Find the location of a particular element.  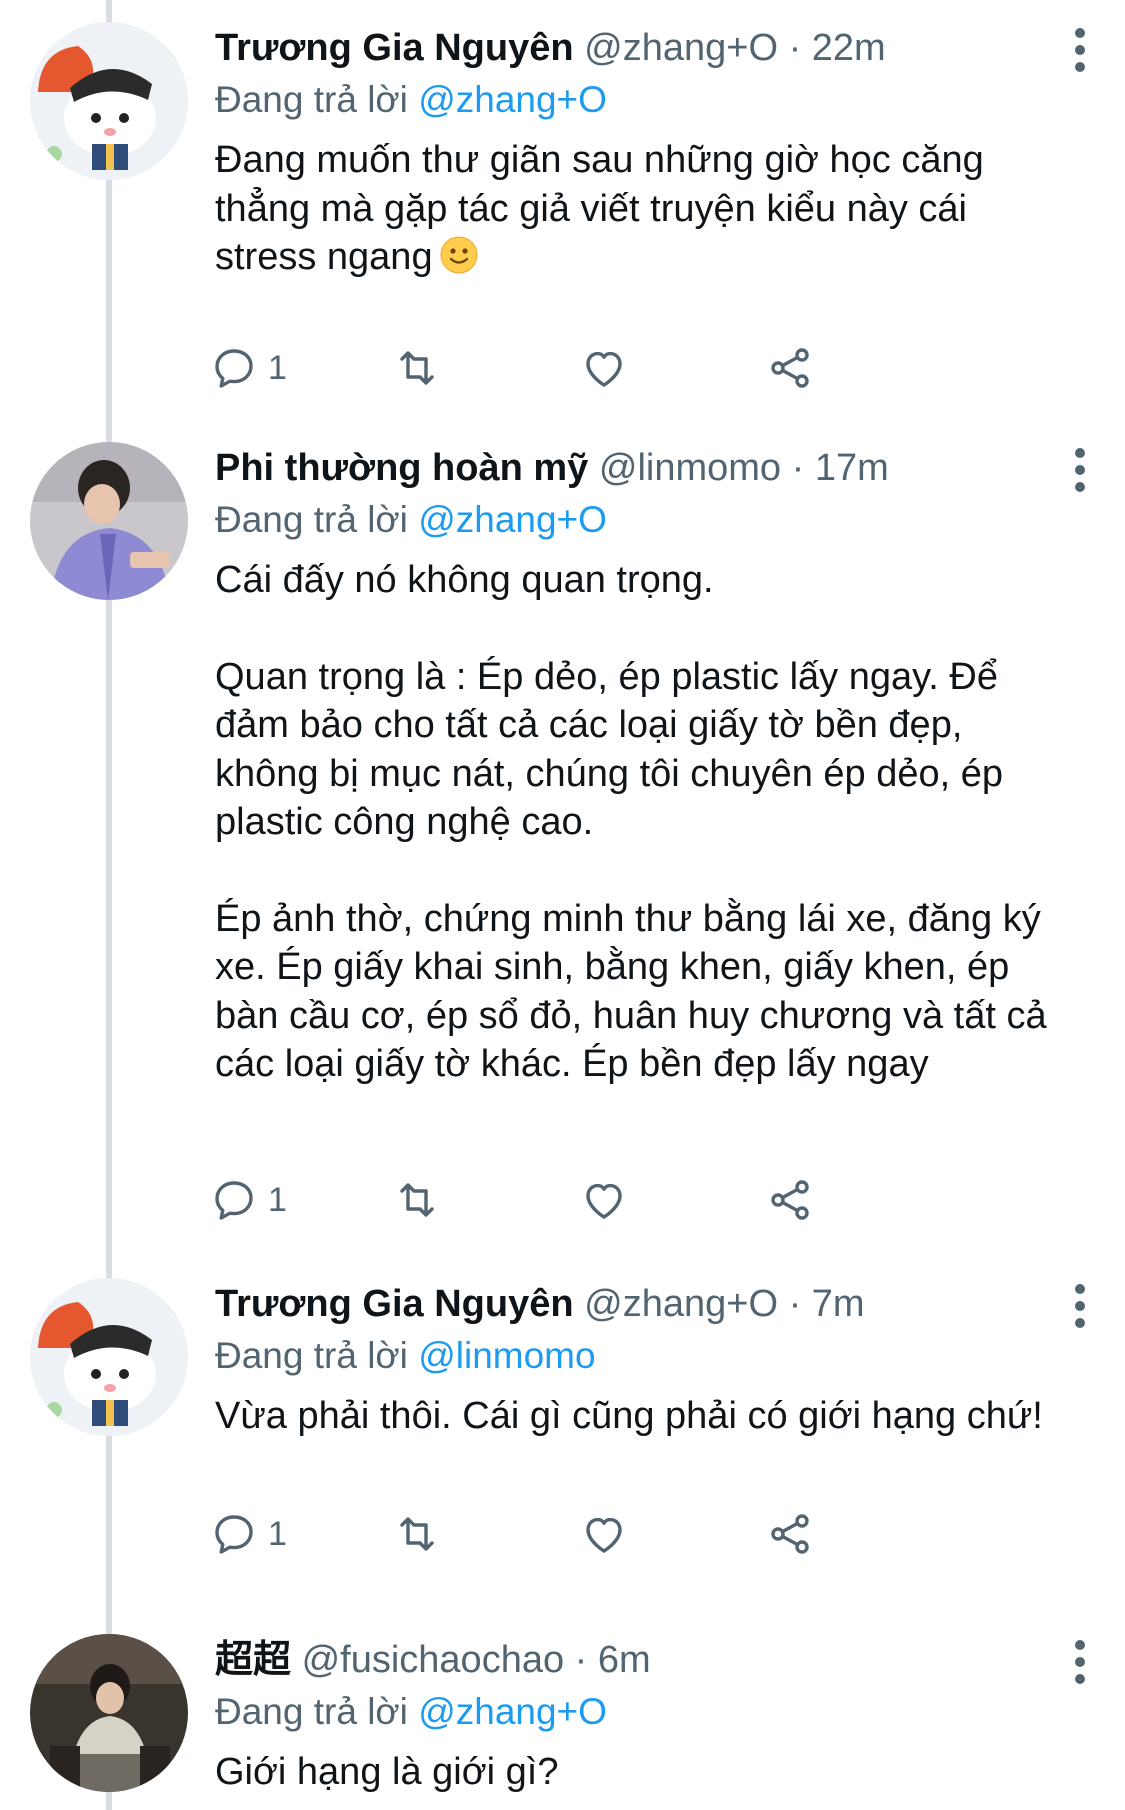

author-name: Phi thường hoàn mỹ is located at coordinates (401, 468).